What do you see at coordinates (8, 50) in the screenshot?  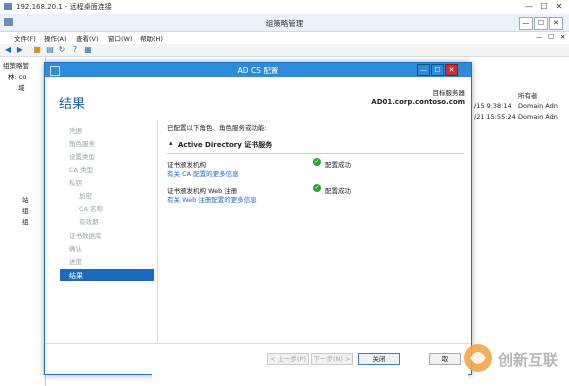 I see `back-arrow-icon: ◀` at bounding box center [8, 50].